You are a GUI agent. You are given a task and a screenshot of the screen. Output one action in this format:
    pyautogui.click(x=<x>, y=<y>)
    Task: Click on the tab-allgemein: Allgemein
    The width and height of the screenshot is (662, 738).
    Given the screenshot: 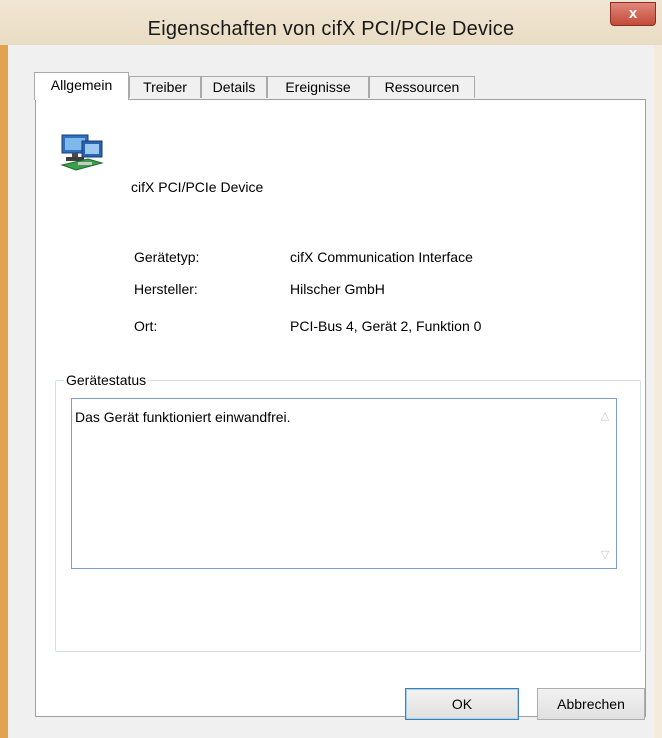 What is the action you would take?
    pyautogui.click(x=81, y=86)
    